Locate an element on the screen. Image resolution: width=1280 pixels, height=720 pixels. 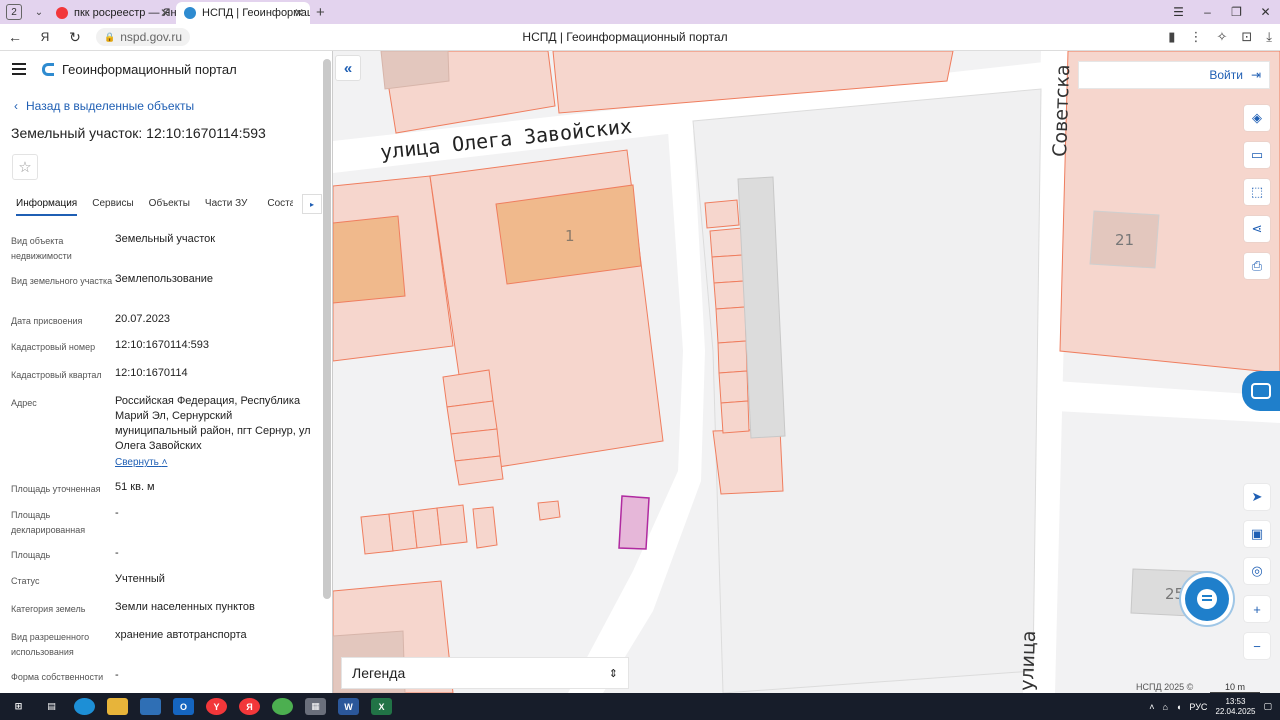
clock-date: 22.04.2025 is located at coordinates (1235, 711).